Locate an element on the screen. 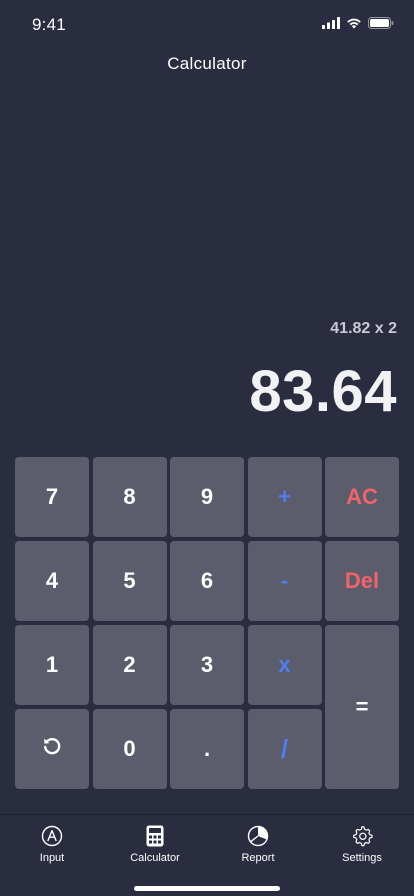 The height and width of the screenshot is (896, 414). key-1: 1 is located at coordinates (52, 665).